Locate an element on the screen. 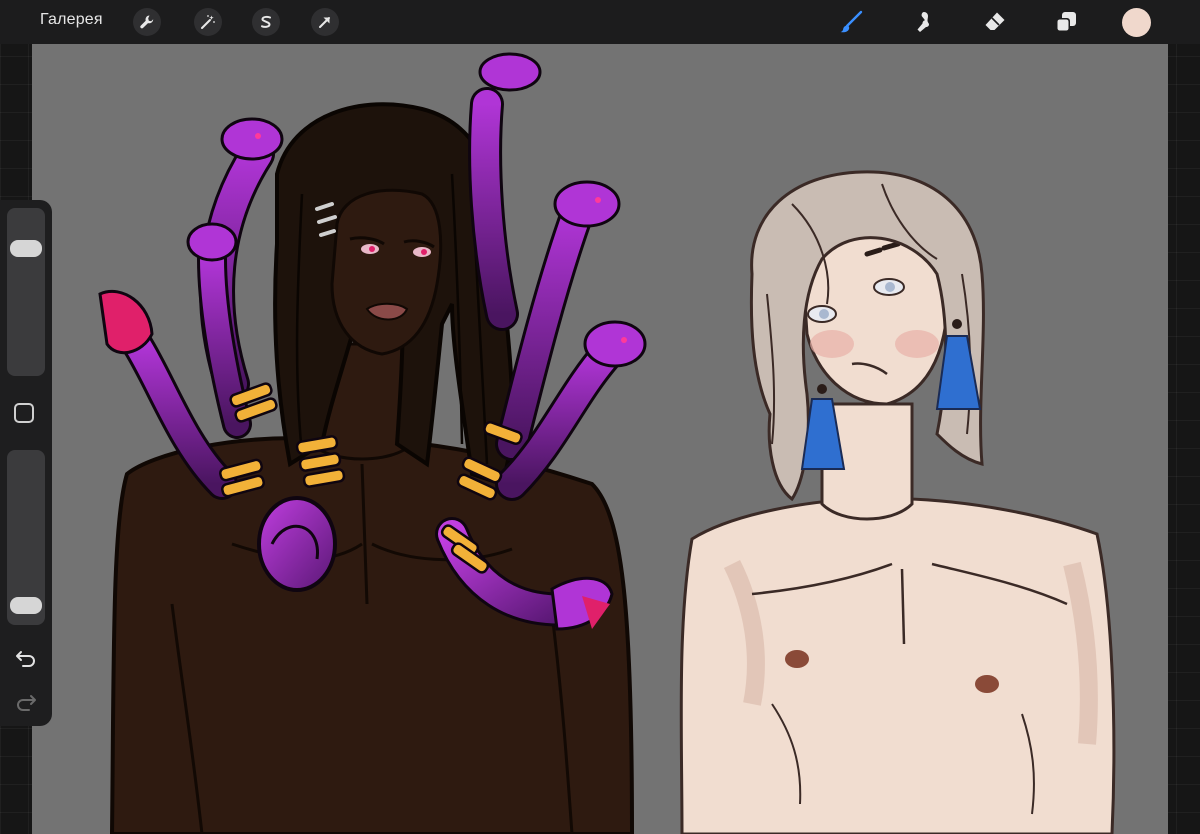 The height and width of the screenshot is (834, 1200). smudge-icon is located at coordinates (923, 22).